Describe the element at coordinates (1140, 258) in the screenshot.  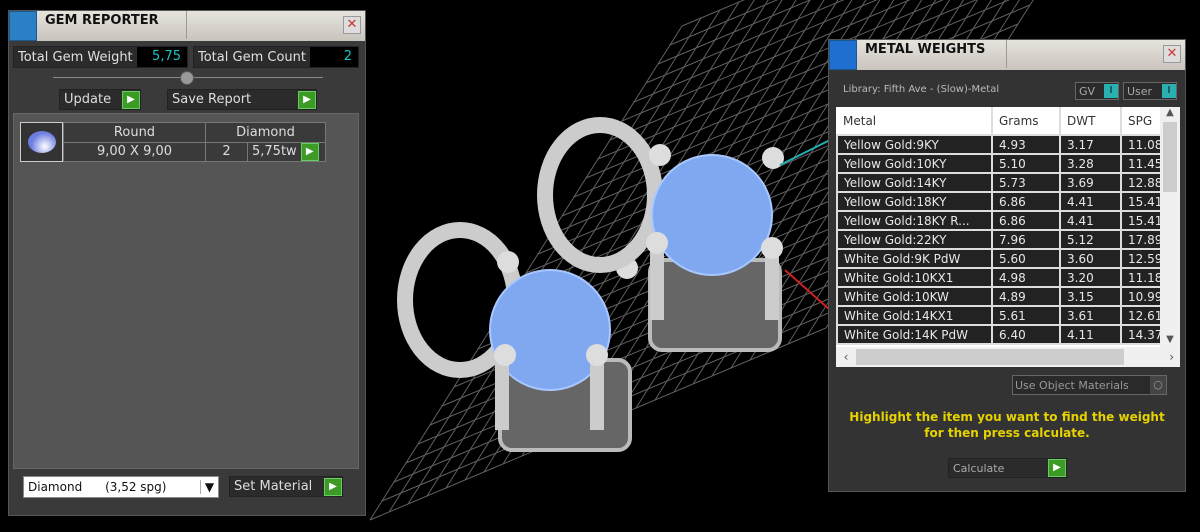
I see `table-cell: 12.59` at that location.